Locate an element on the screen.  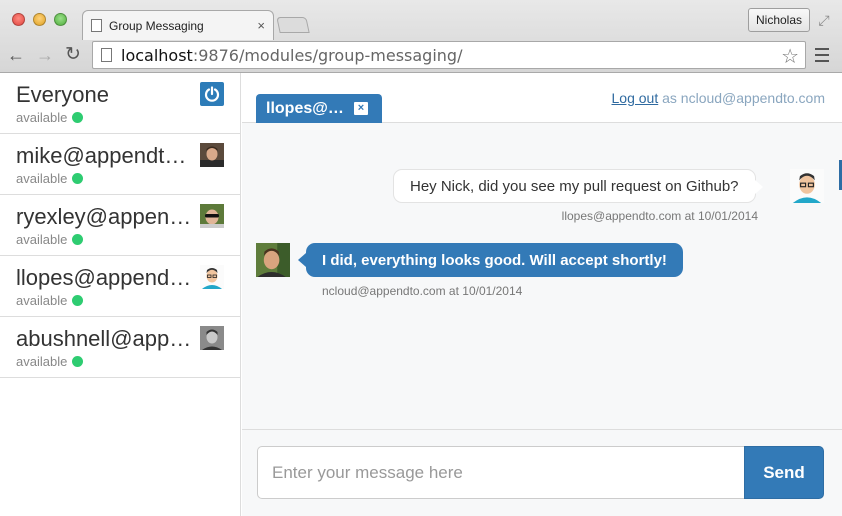
message-composer: Send is located at coordinates (542, 472).